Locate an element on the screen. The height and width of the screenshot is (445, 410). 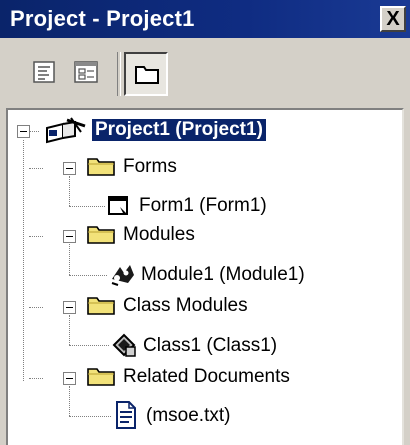
project-icon is located at coordinates (66, 130).